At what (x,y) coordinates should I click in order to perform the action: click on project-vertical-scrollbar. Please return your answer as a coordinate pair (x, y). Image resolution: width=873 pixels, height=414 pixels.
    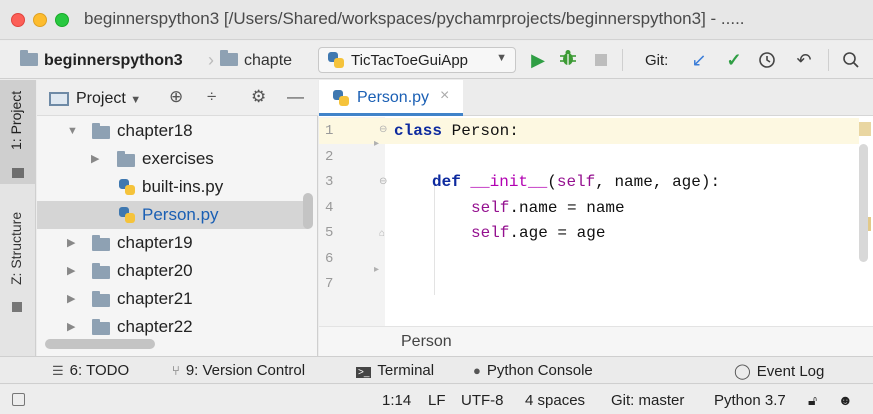
    Looking at the image, I should click on (308, 211).